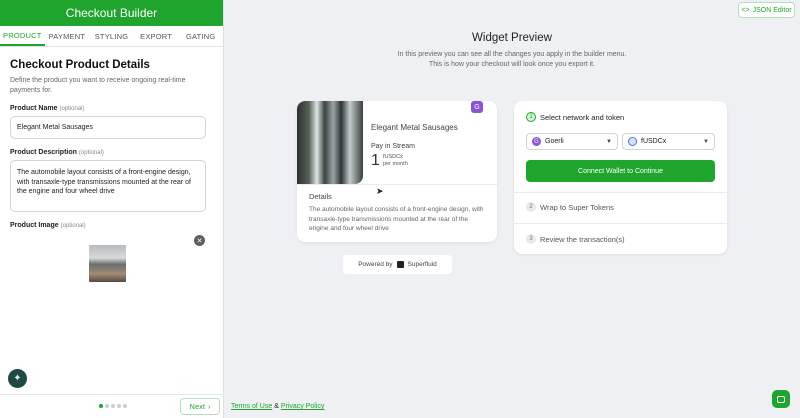  What do you see at coordinates (108, 127) in the screenshot?
I see `product-name-input: Elegant Metal Sausages` at bounding box center [108, 127].